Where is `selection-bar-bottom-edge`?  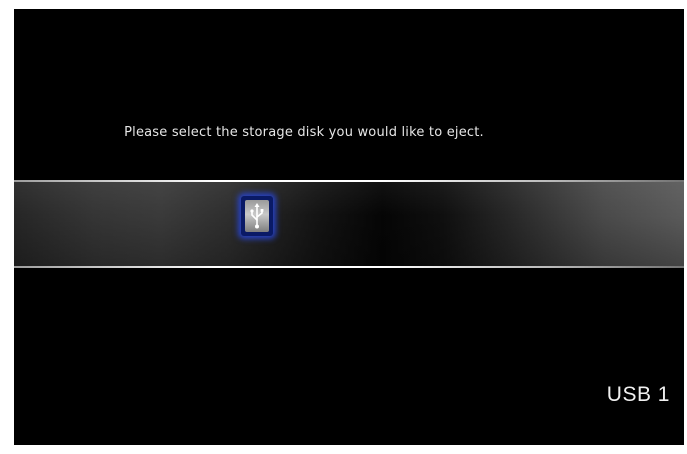 selection-bar-bottom-edge is located at coordinates (349, 267).